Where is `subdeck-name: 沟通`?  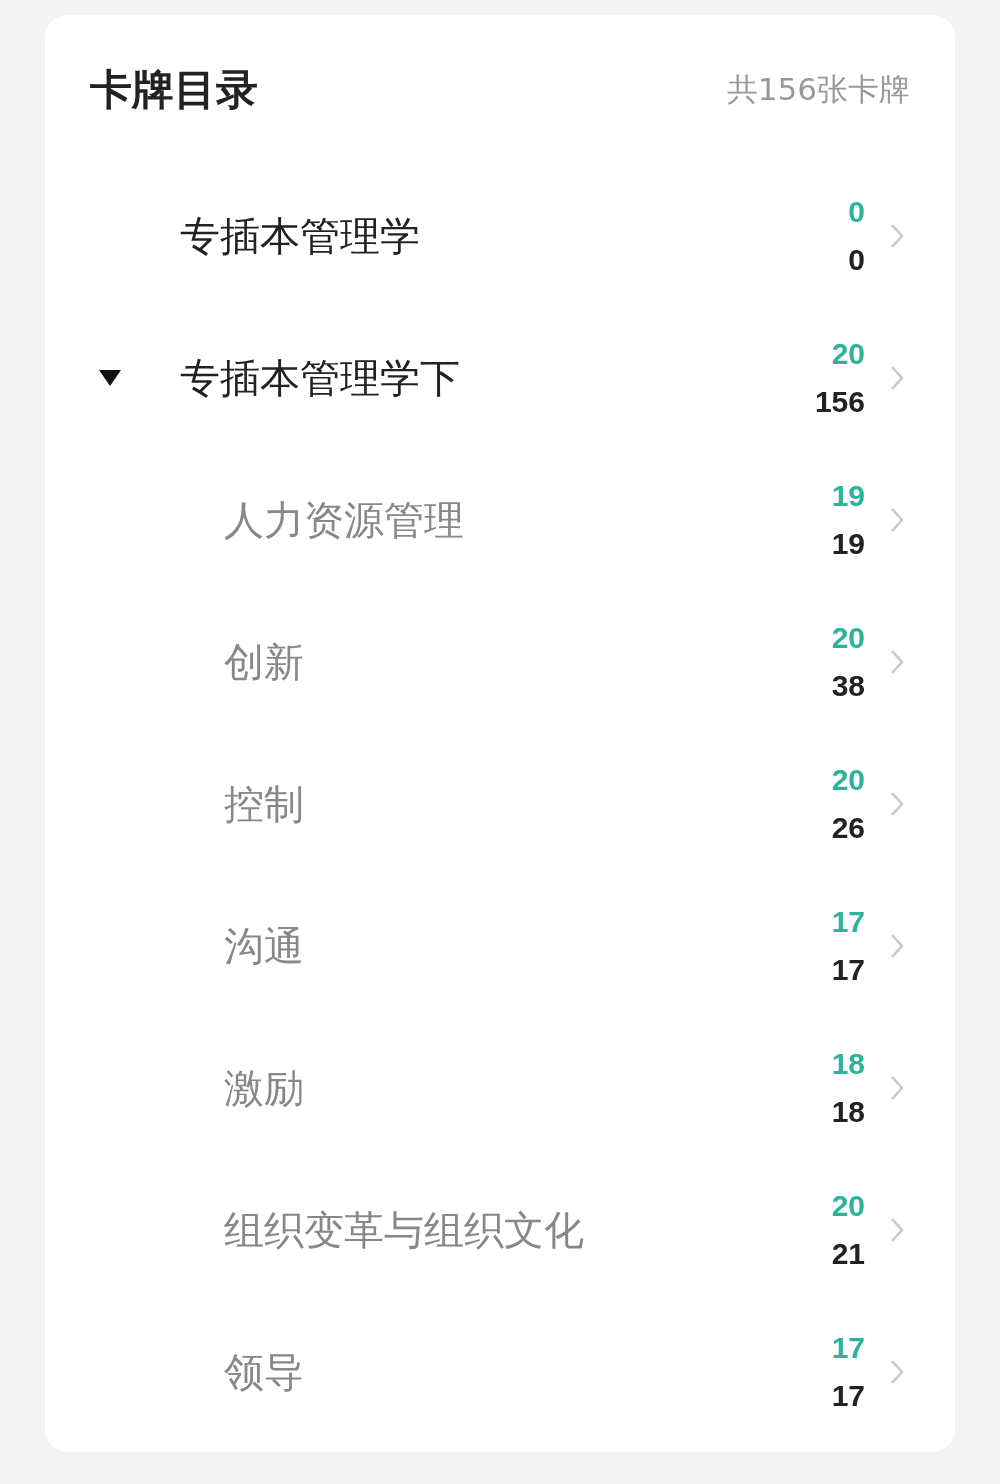
subdeck-name: 沟通 is located at coordinates (264, 946).